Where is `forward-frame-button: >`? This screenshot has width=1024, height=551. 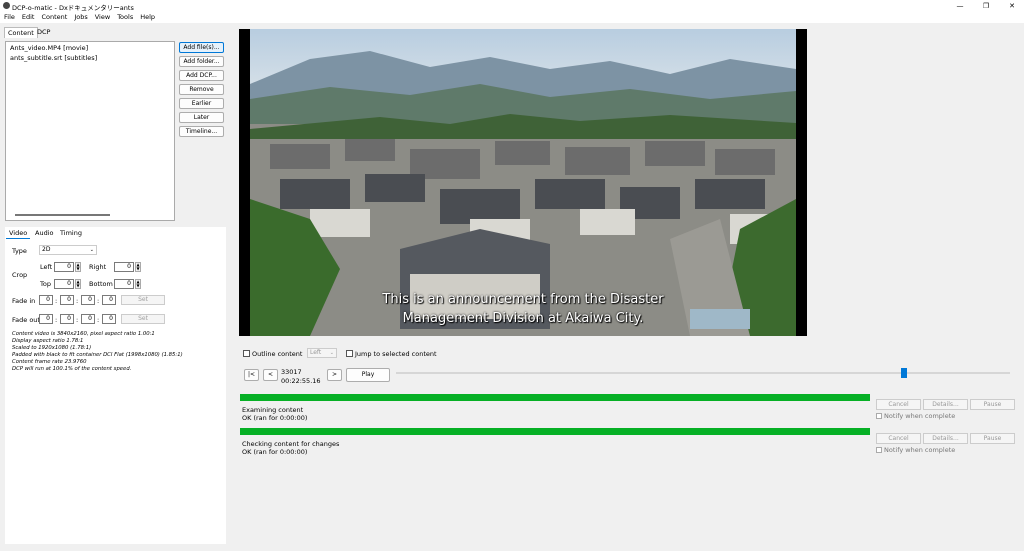
forward-frame-button: > is located at coordinates (334, 375).